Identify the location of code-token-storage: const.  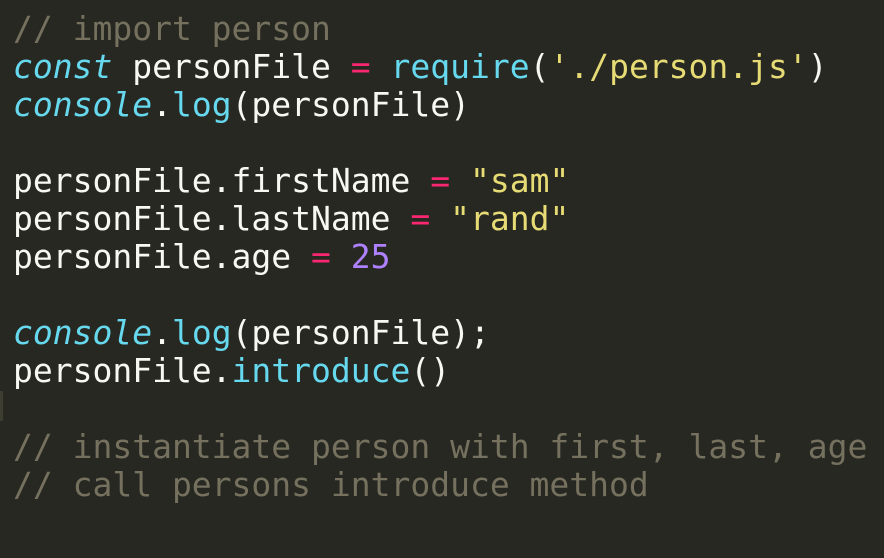
(63, 66).